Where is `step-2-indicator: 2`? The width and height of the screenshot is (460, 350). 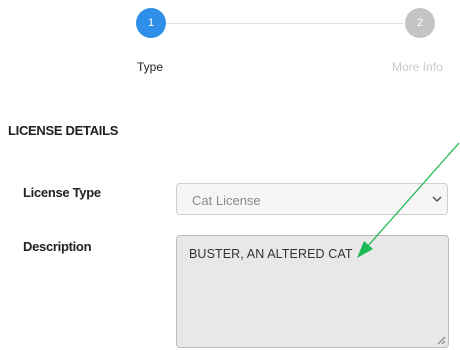
step-2-indicator: 2 is located at coordinates (420, 23).